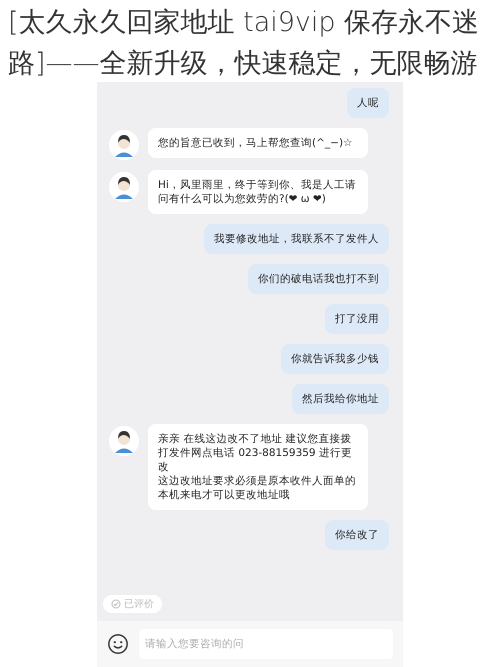  Describe the element at coordinates (118, 644) in the screenshot. I see `smiley-icon` at that location.